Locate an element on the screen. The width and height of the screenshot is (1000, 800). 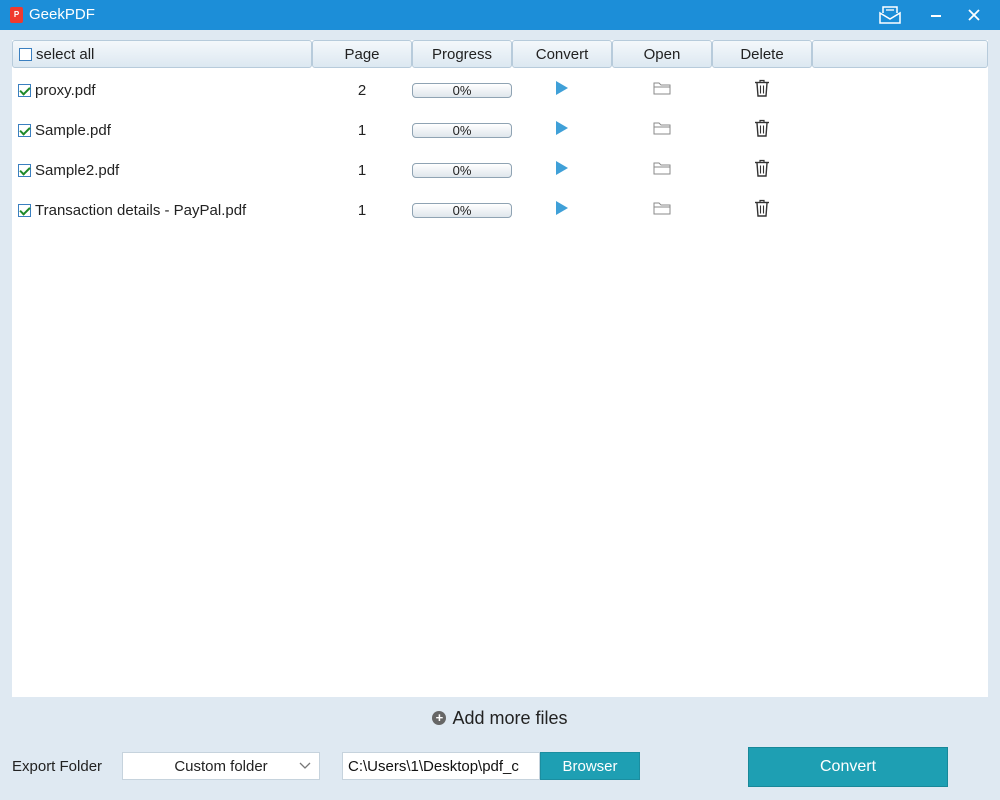
column-header-progress: Progress is located at coordinates (462, 54).